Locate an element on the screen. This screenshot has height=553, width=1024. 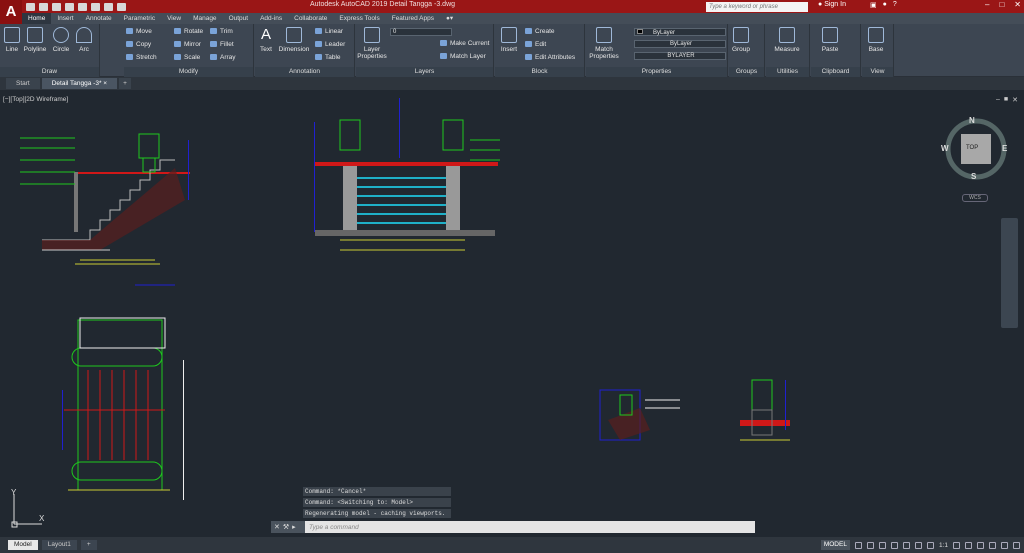
base-button: Base is located at coordinates (876, 40).